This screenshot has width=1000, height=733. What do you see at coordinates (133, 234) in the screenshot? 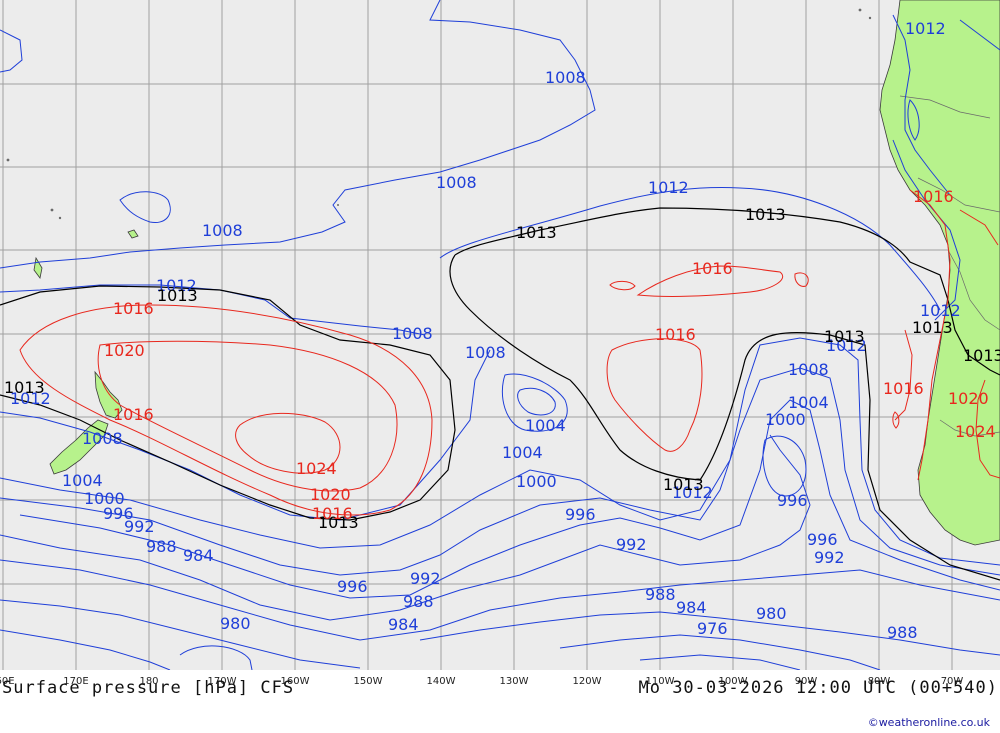
I see `fiji-islands` at bounding box center [133, 234].